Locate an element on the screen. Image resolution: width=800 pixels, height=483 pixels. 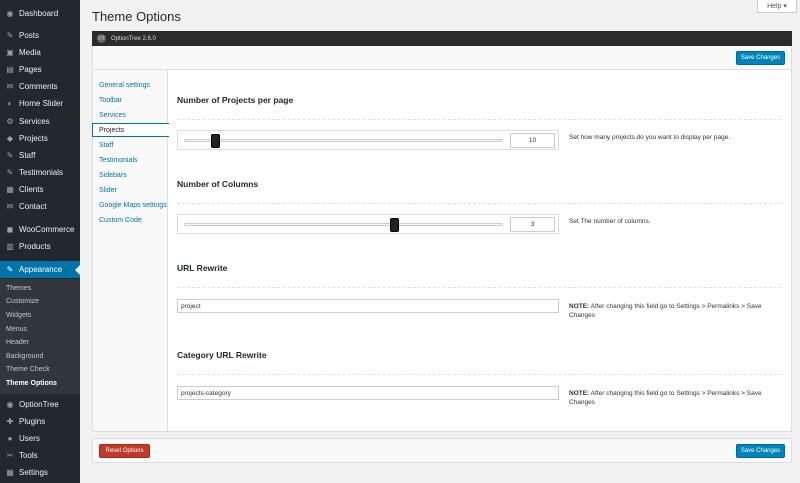
field-title-projects-per-page: Number of Projects per page is located at coordinates (235, 100).